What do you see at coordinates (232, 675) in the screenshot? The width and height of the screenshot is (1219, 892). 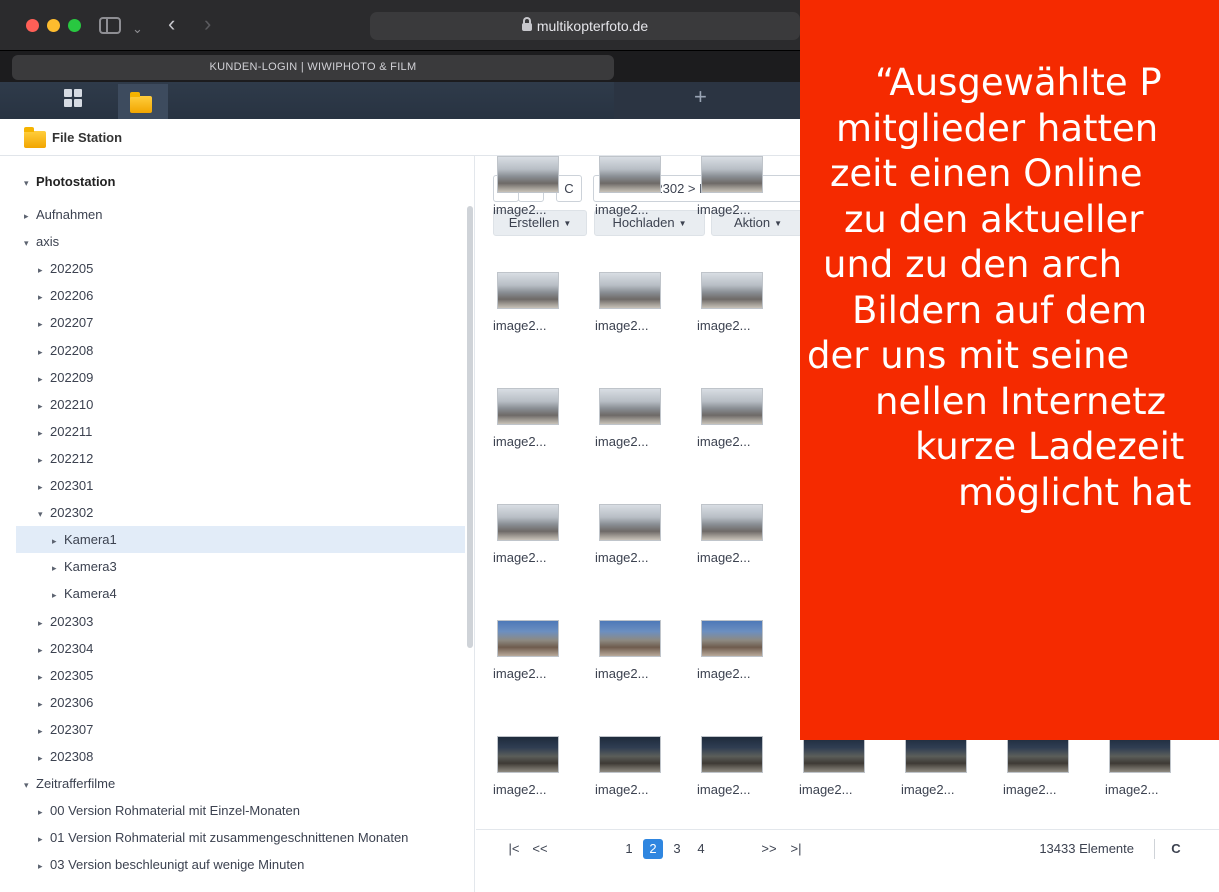 I see `tree-item: ▸ 202305` at bounding box center [232, 675].